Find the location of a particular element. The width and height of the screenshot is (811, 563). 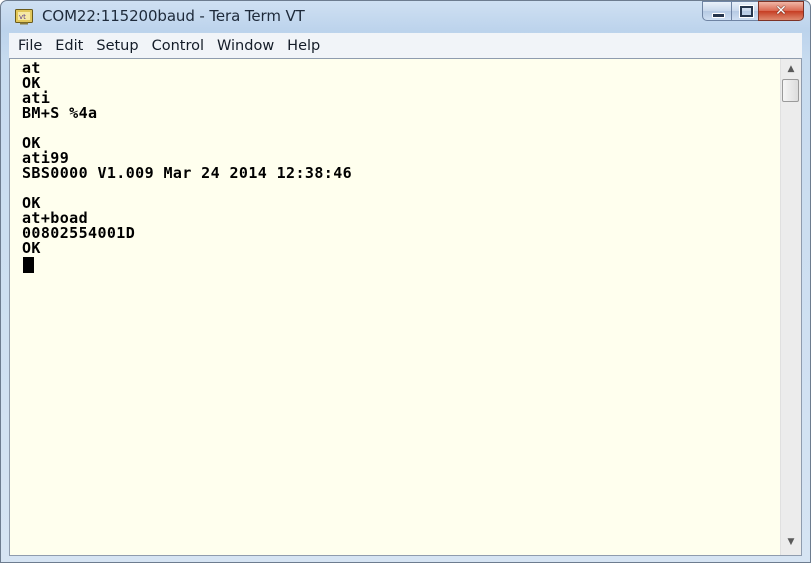

window-title: COM22:115200baud - Tera Term VT is located at coordinates (173, 16).